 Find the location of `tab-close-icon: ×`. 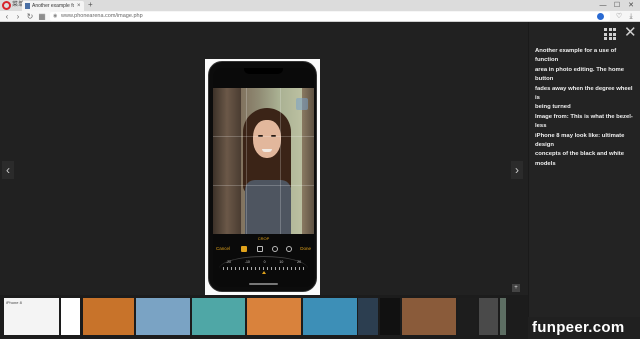

tab-close-icon: × is located at coordinates (79, 6).